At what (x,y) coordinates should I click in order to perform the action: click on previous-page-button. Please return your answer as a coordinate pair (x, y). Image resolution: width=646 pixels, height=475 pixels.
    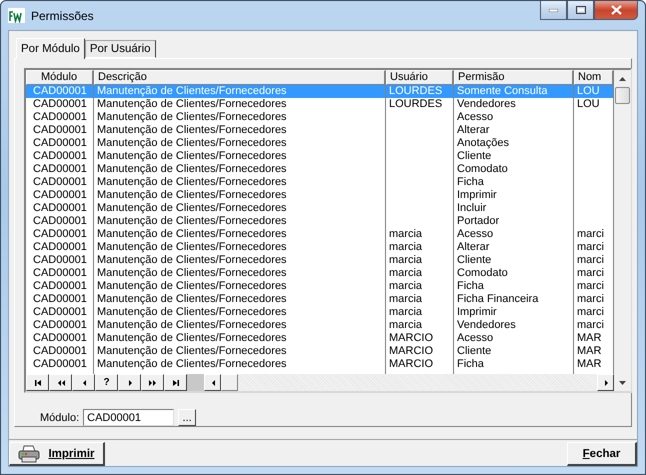
    Looking at the image, I should click on (60, 382).